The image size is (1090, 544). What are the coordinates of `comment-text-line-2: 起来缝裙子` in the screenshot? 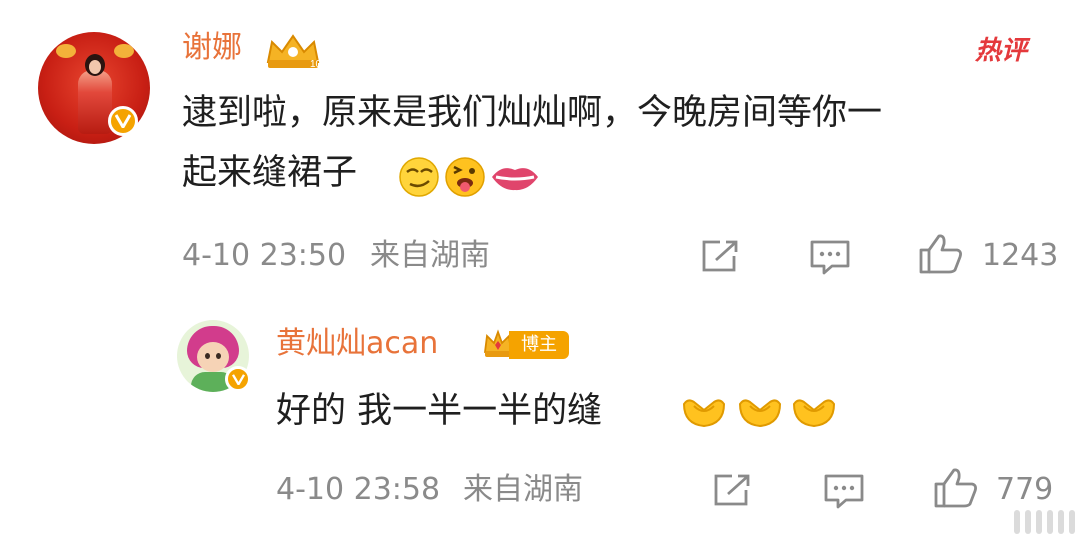 It's located at (270, 173).